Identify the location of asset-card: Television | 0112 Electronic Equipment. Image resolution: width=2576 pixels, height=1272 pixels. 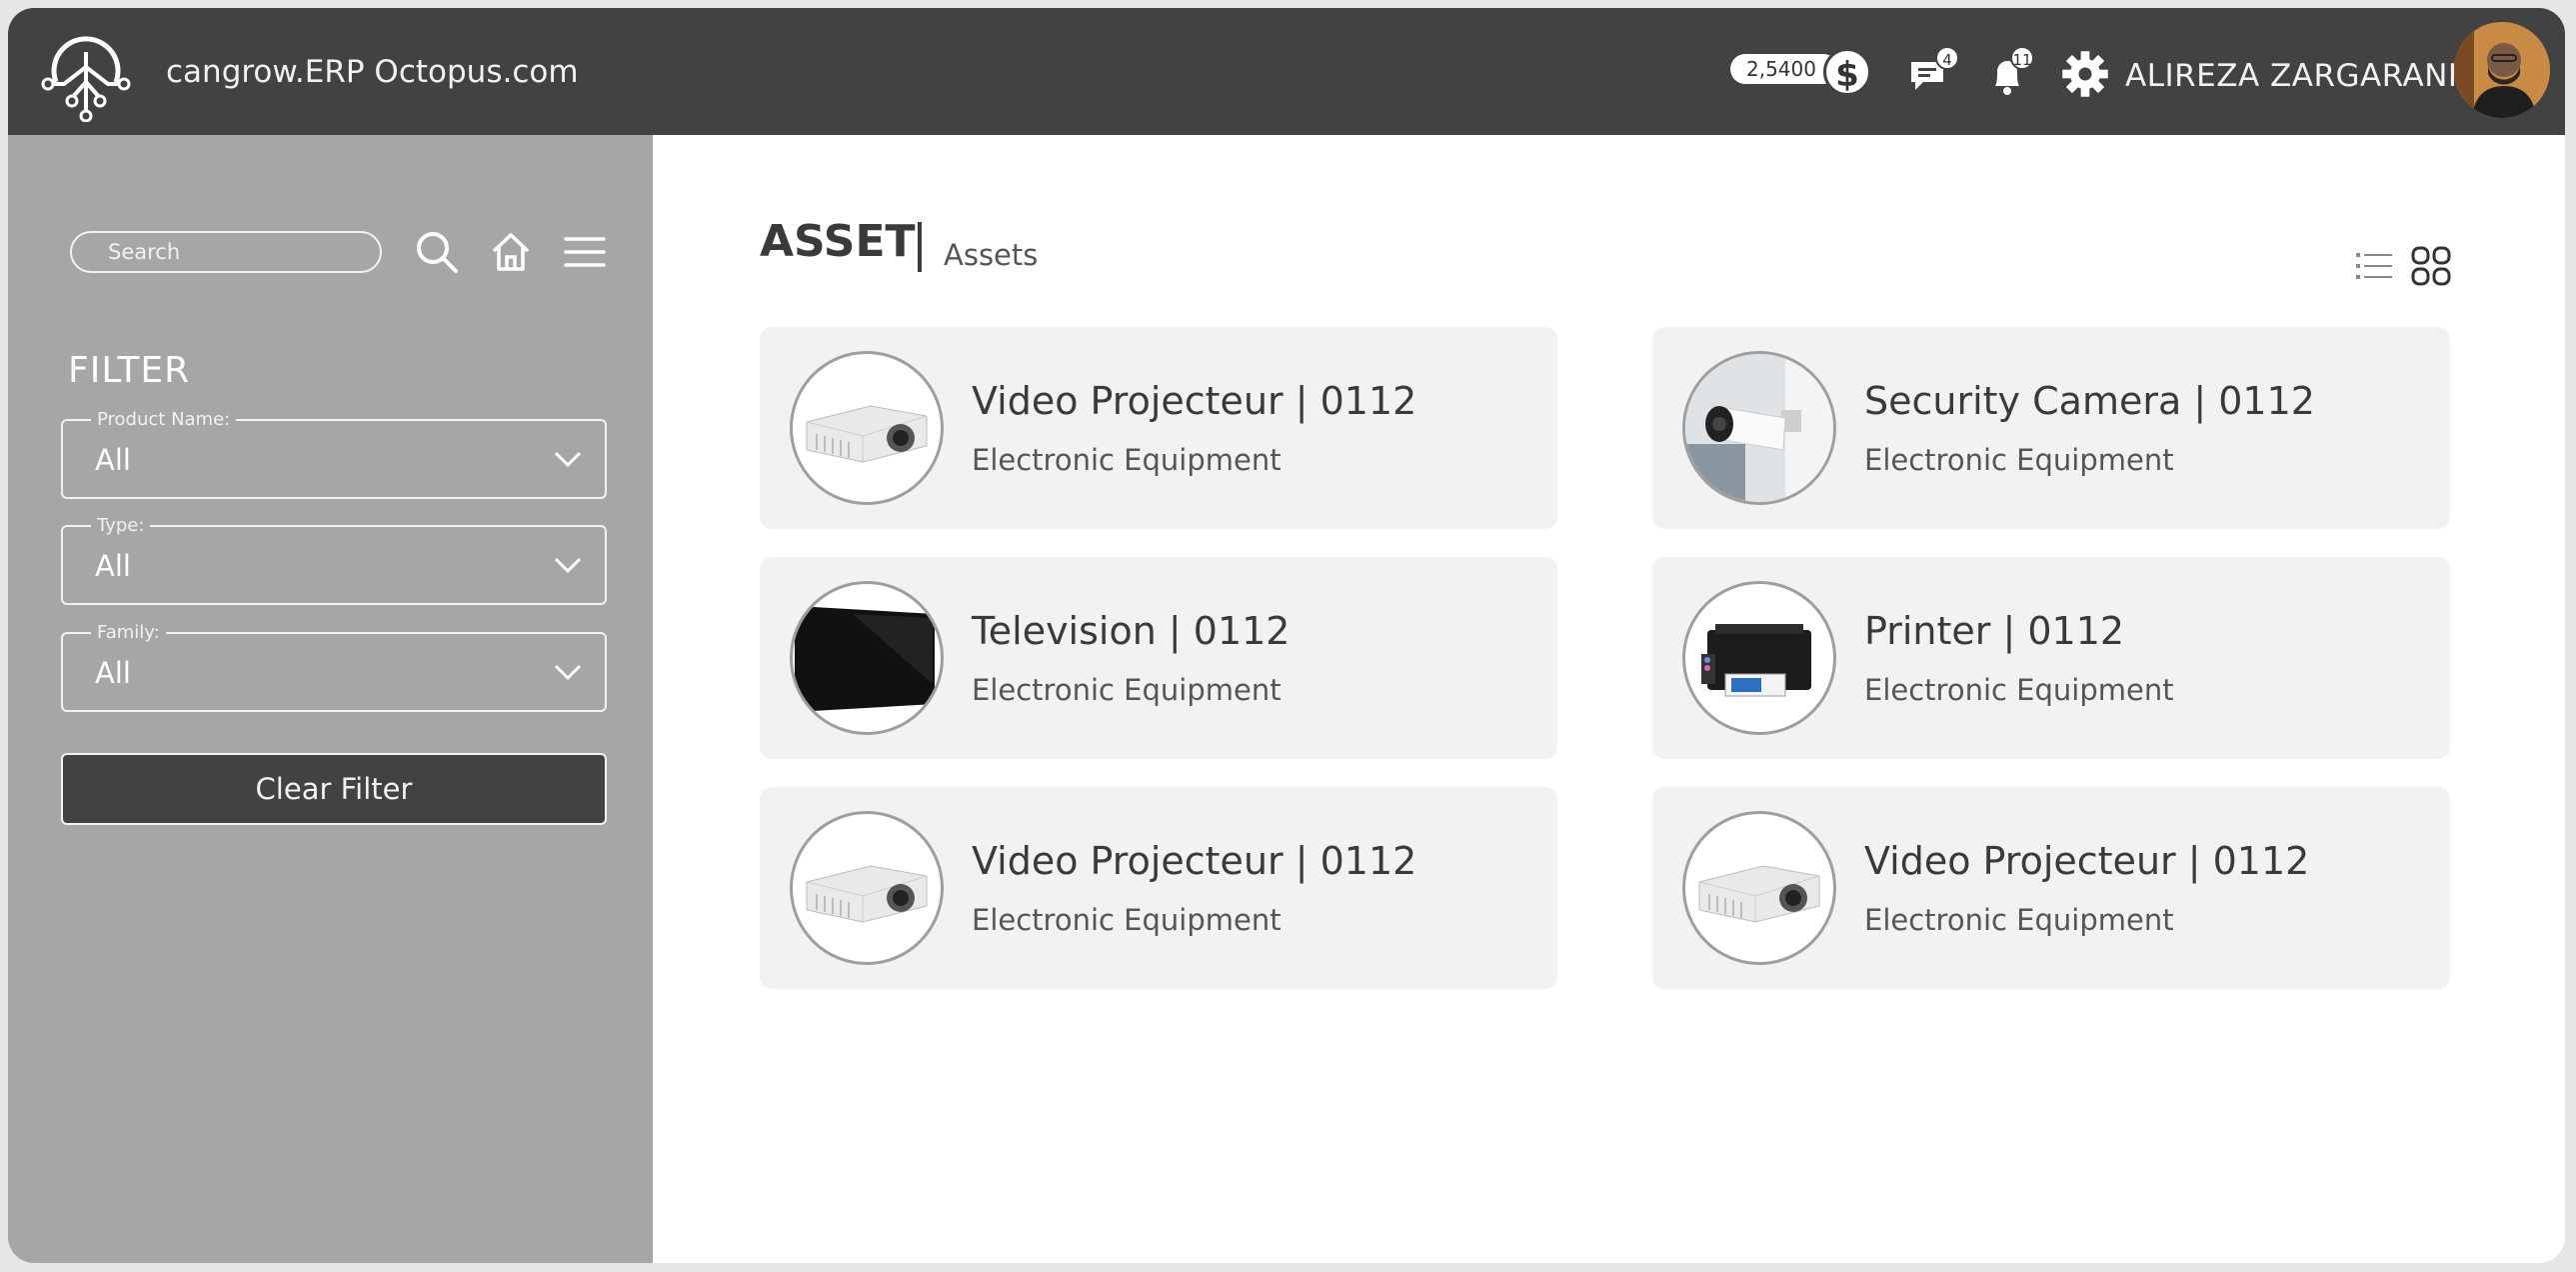
(1159, 658).